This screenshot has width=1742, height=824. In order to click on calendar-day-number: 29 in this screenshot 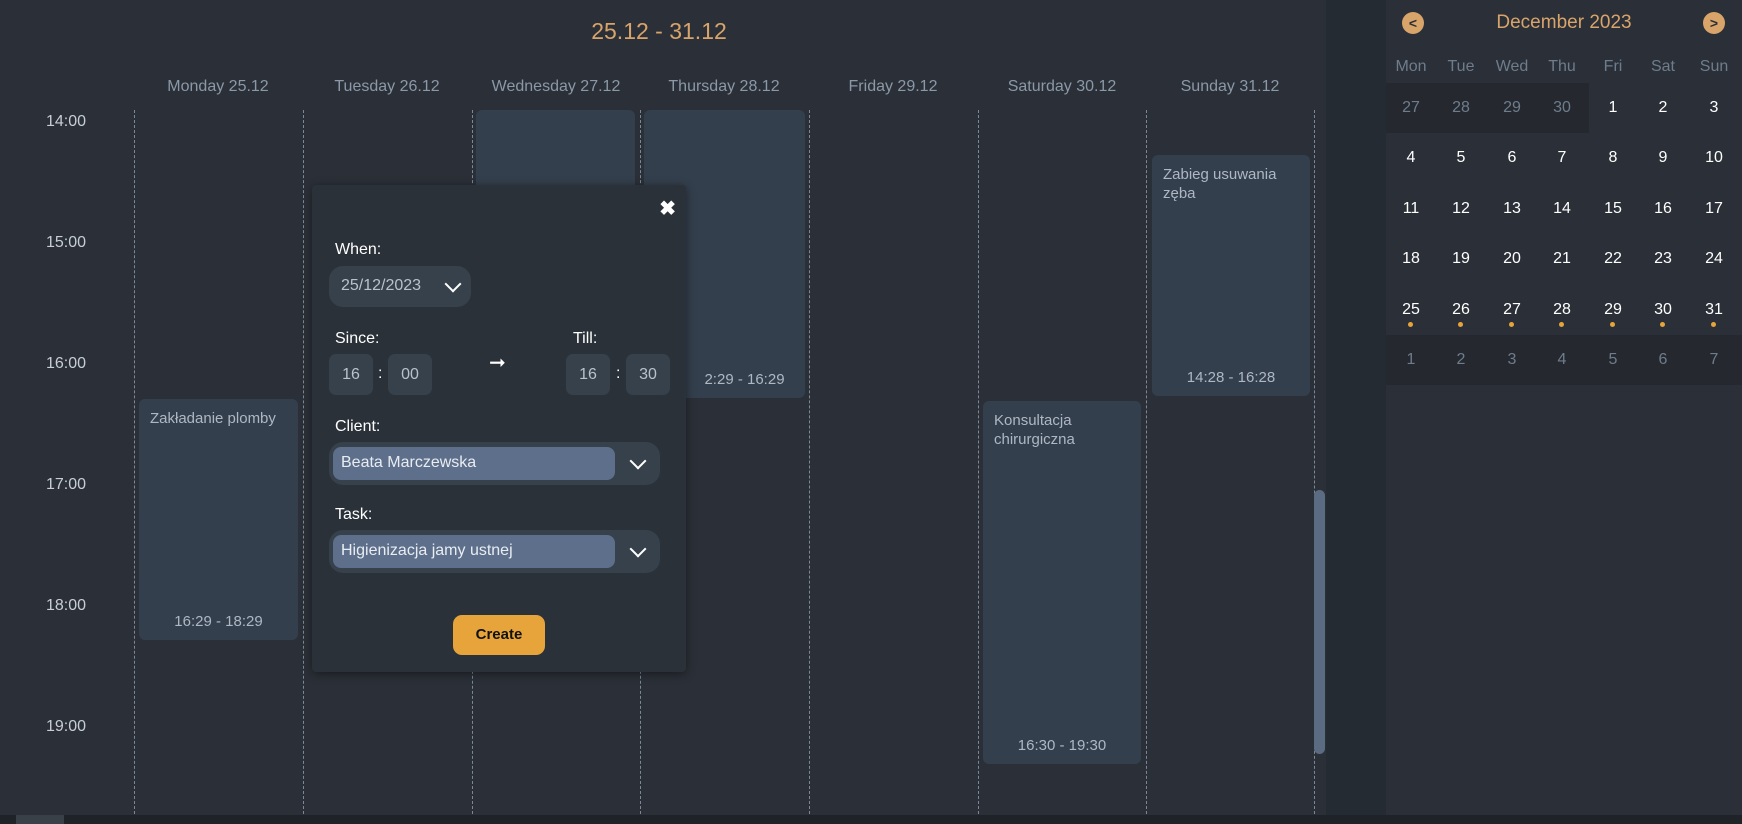, I will do `click(1512, 107)`.